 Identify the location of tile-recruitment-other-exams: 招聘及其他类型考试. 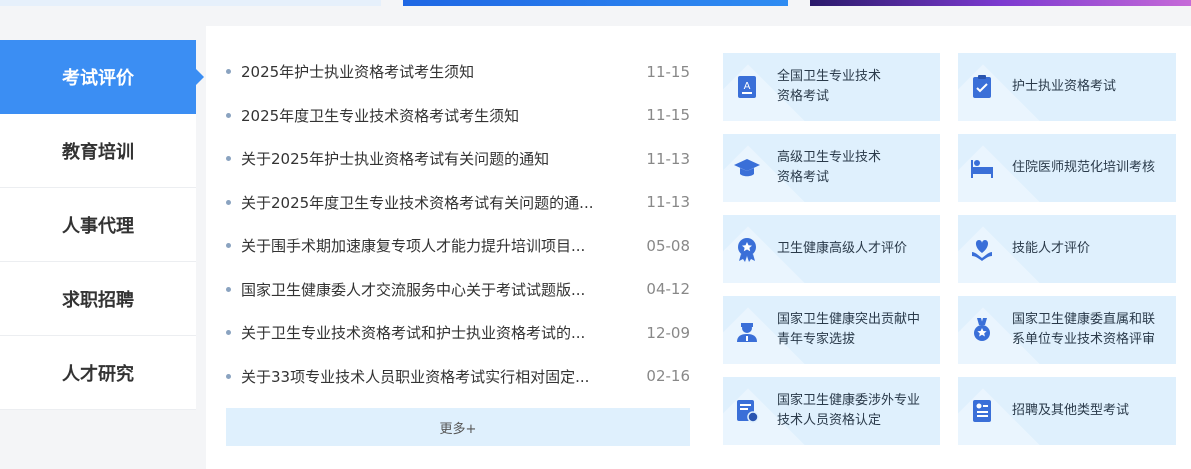
(1067, 411).